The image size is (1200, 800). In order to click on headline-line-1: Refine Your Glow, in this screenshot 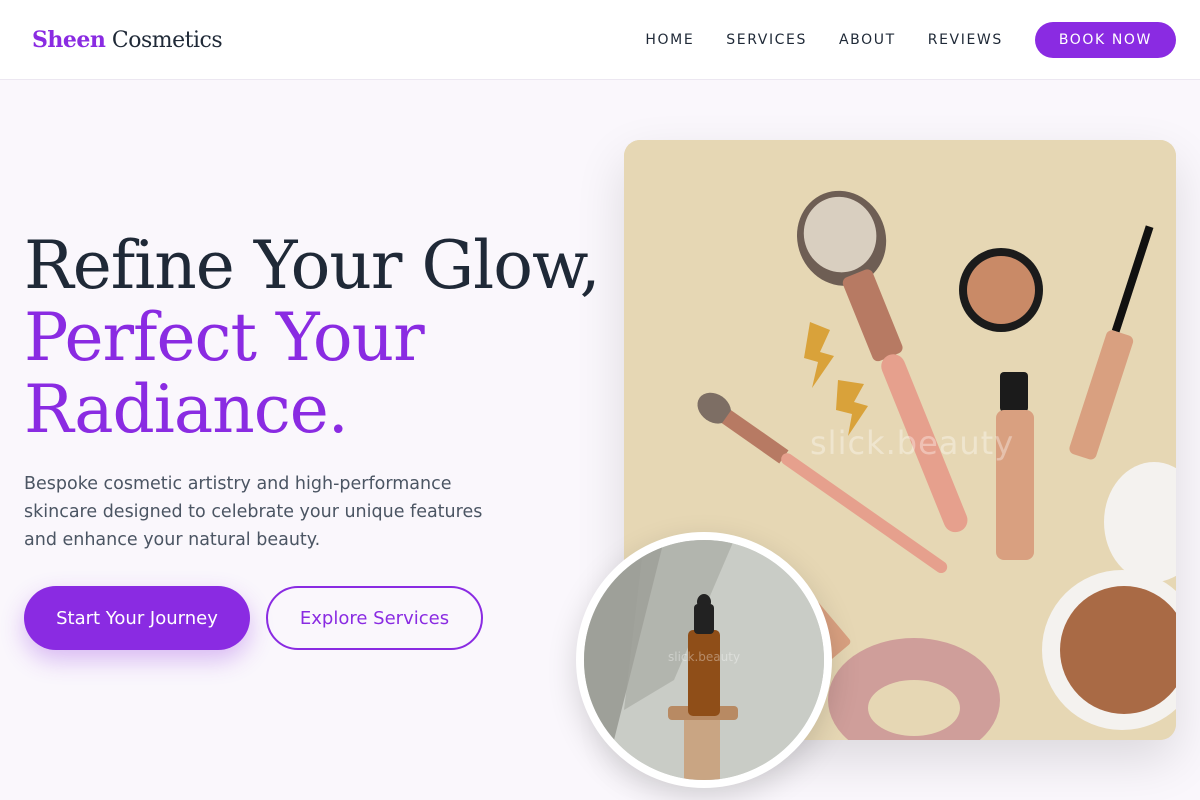, I will do `click(312, 265)`.